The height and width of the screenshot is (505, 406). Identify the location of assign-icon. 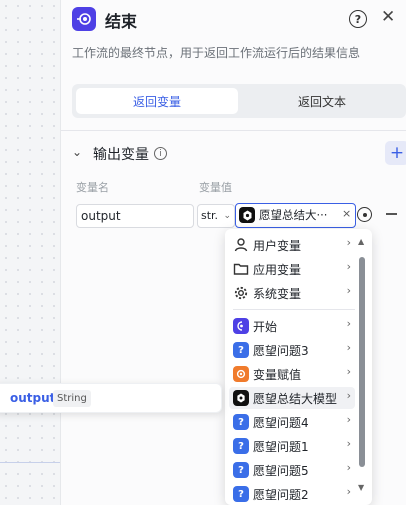
(241, 374).